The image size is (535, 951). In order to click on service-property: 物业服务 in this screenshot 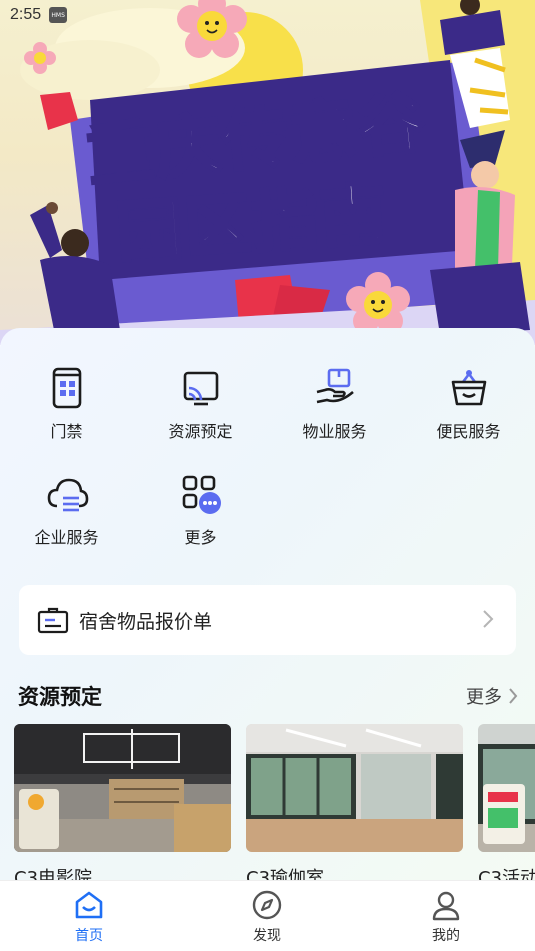, I will do `click(334, 404)`.